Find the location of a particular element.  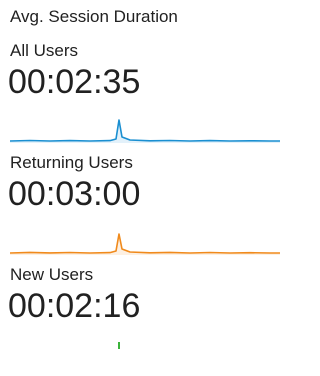

sparkline-new-users is located at coordinates (140, 344).